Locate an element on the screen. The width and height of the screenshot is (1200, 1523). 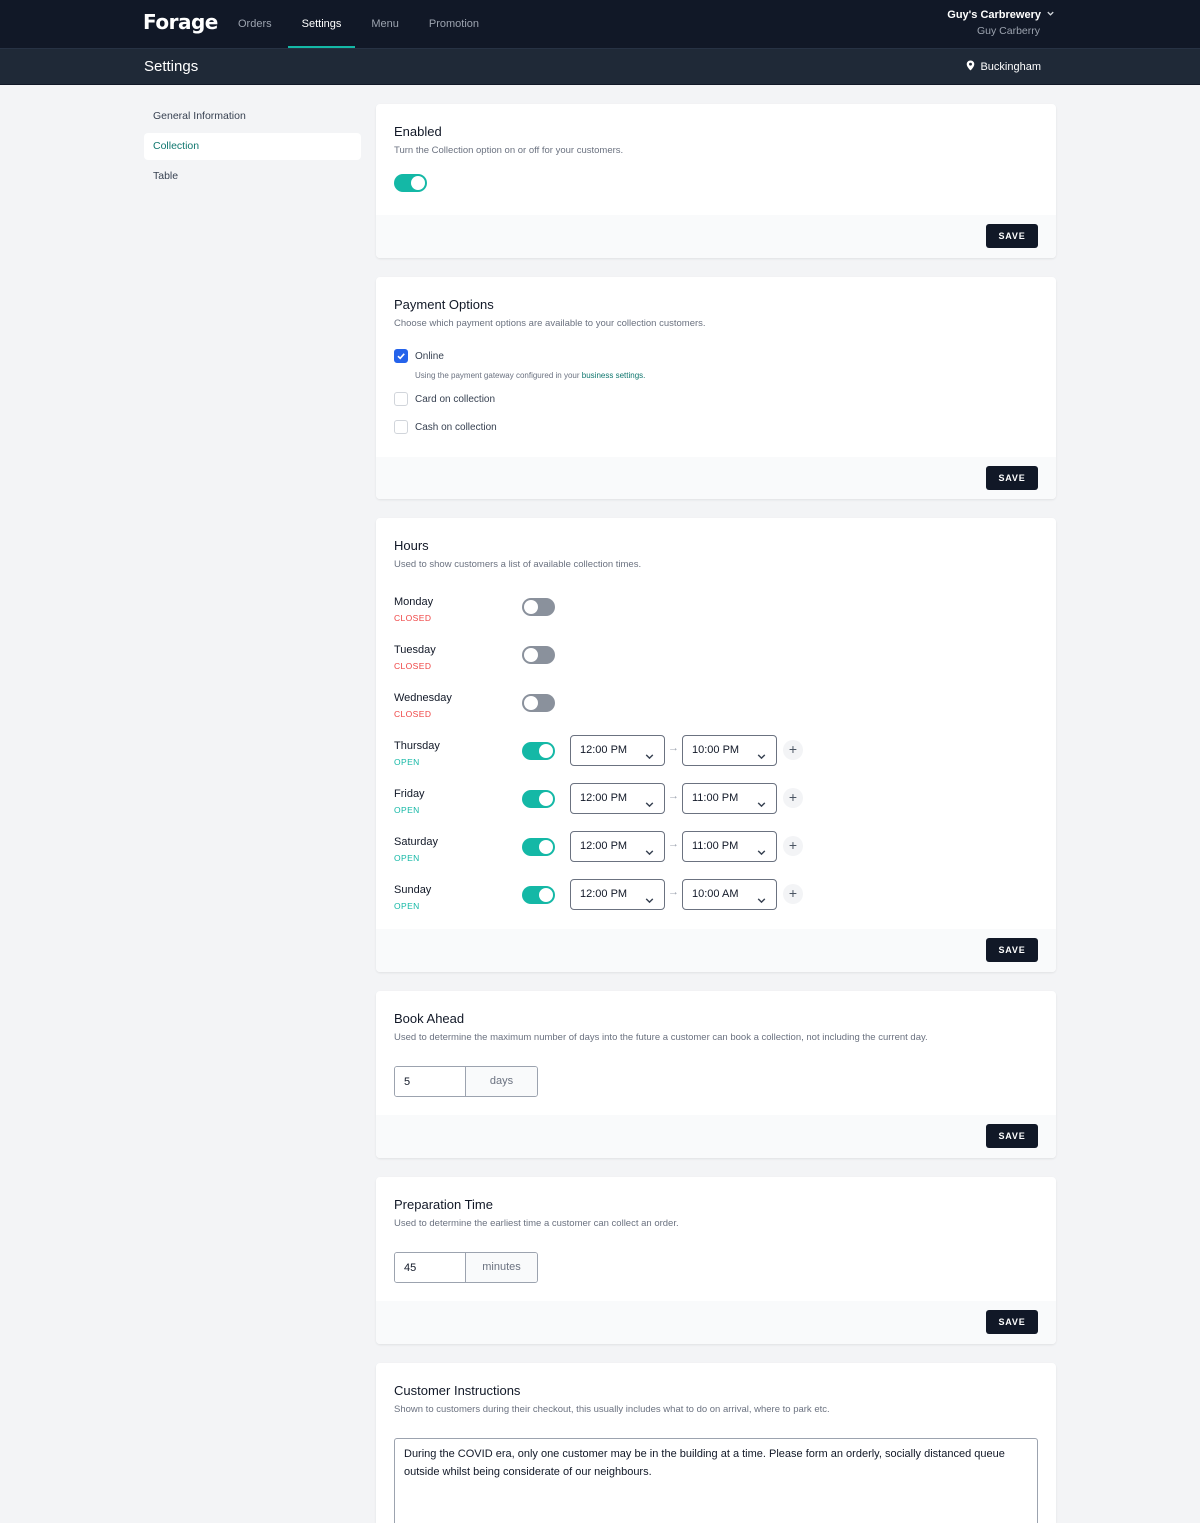
thursday-close-time-select: 10:00 PM is located at coordinates (729, 750).